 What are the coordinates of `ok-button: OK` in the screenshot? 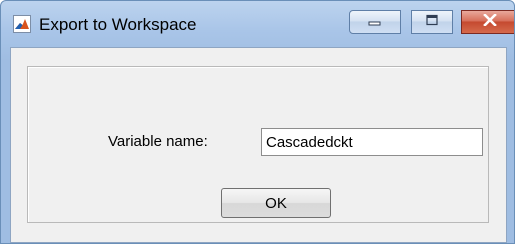 It's located at (276, 203).